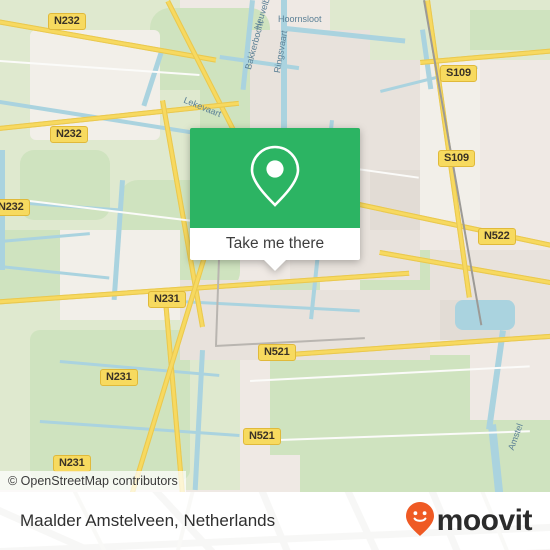 Image resolution: width=550 pixels, height=550 pixels. I want to click on map-pin-icon, so click(275, 178).